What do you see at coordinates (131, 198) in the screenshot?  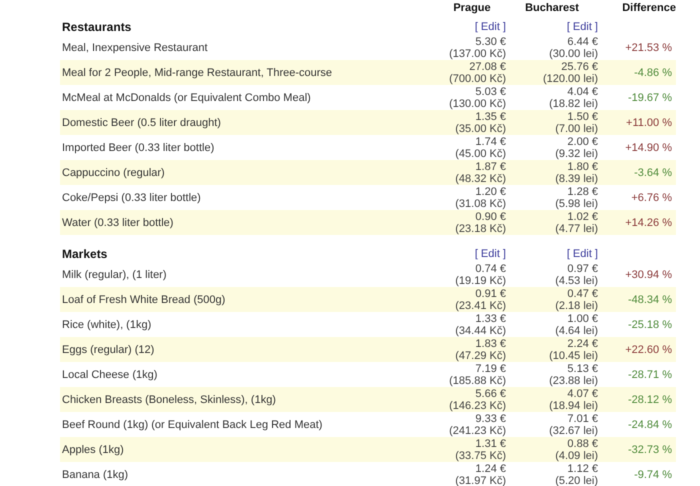 I see `item-name: Coke/Pepsi (0.33 liter bottle)` at bounding box center [131, 198].